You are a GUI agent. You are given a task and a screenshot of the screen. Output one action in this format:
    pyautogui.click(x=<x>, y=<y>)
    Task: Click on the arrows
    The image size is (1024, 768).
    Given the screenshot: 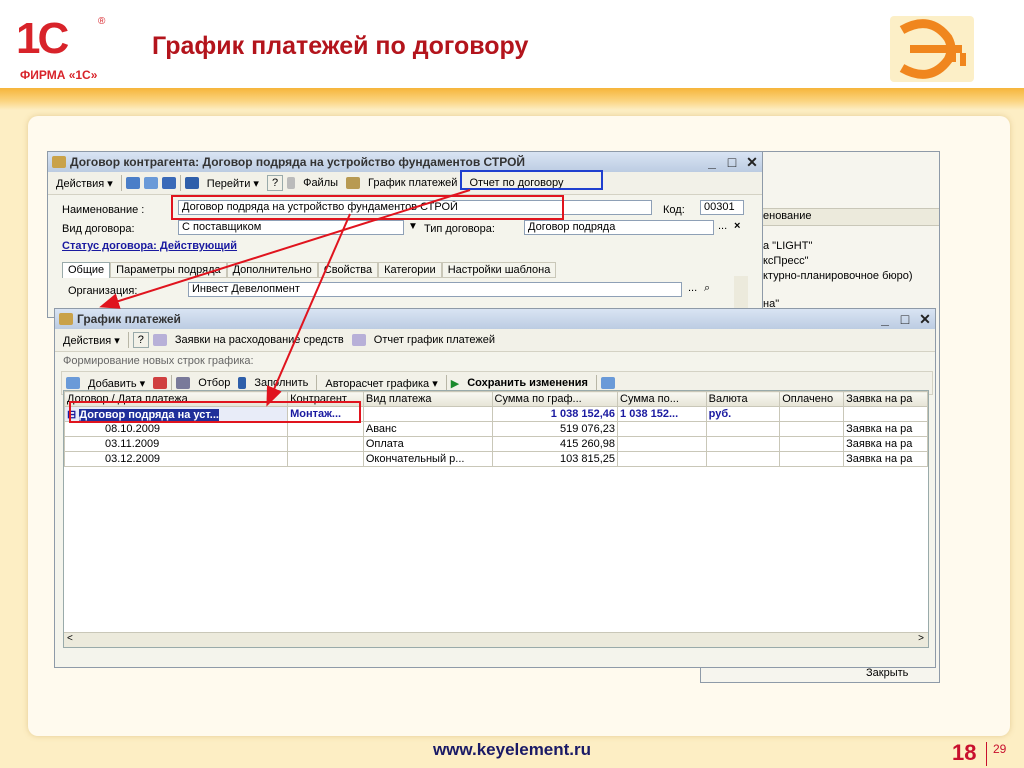 What is the action you would take?
    pyautogui.click(x=285, y=298)
    